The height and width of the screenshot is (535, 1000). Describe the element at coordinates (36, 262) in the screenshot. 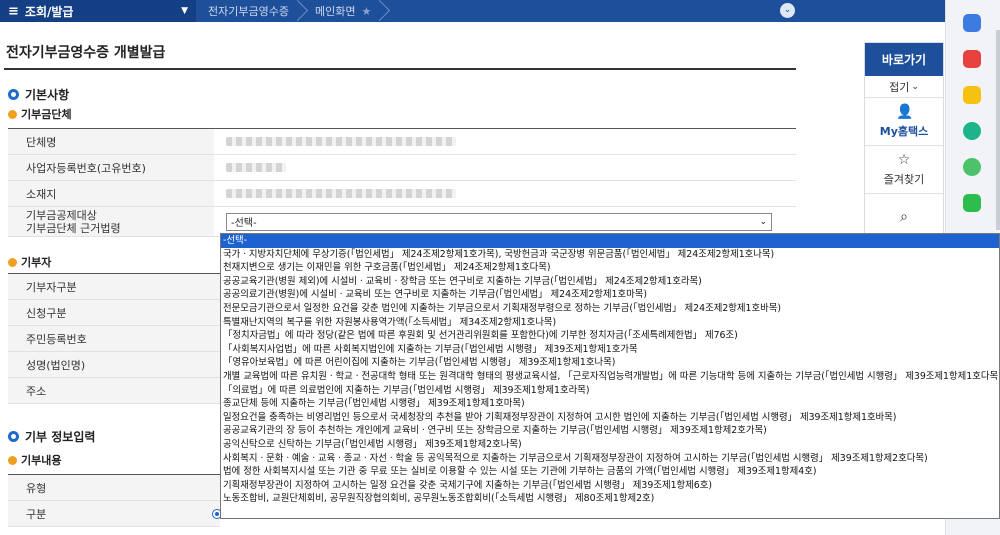

I see `donor-subtitle-label: 기부자` at that location.